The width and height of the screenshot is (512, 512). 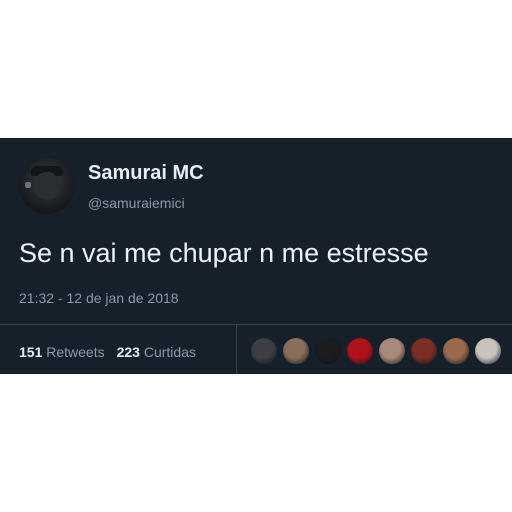 I want to click on stats-vertical-divider, so click(x=236, y=349).